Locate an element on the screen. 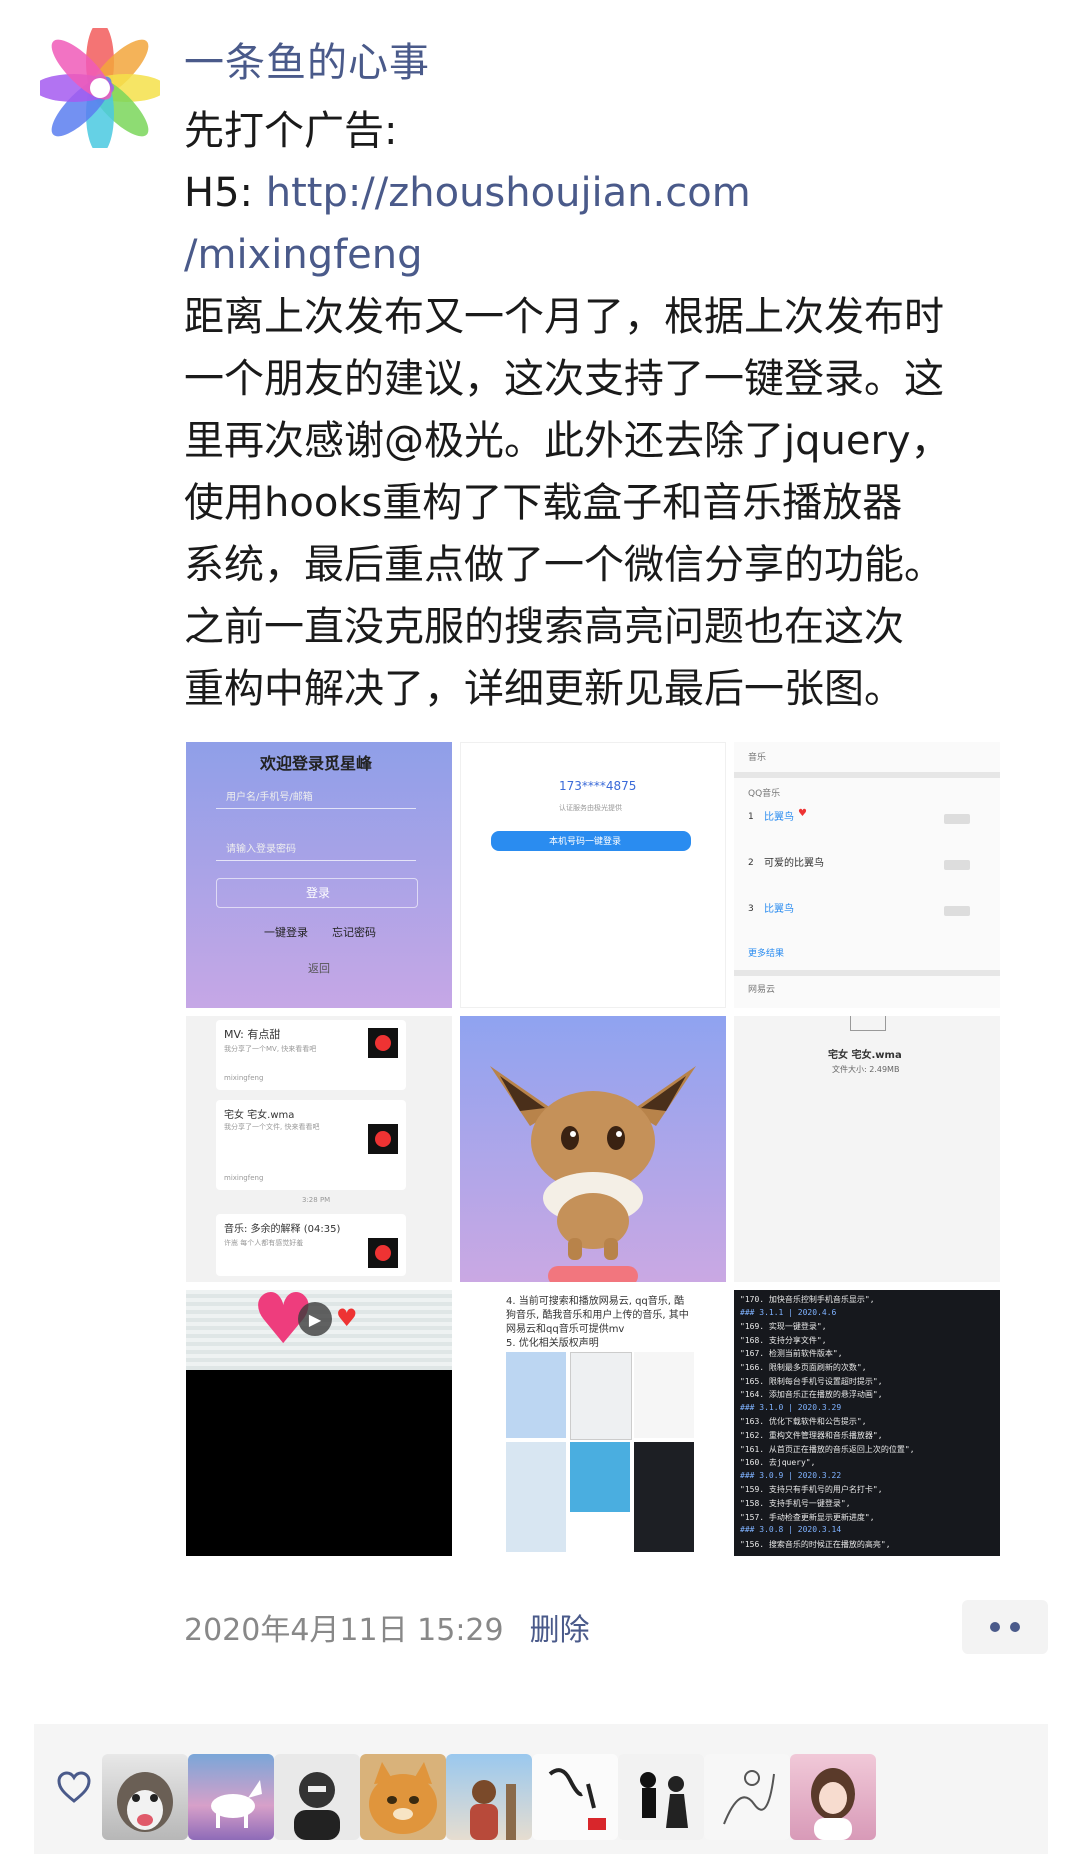 Image resolution: width=1080 pixels, height=1876 pixels. code-line: "157. 手动检查更新显示更新进度", is located at coordinates (807, 1517).